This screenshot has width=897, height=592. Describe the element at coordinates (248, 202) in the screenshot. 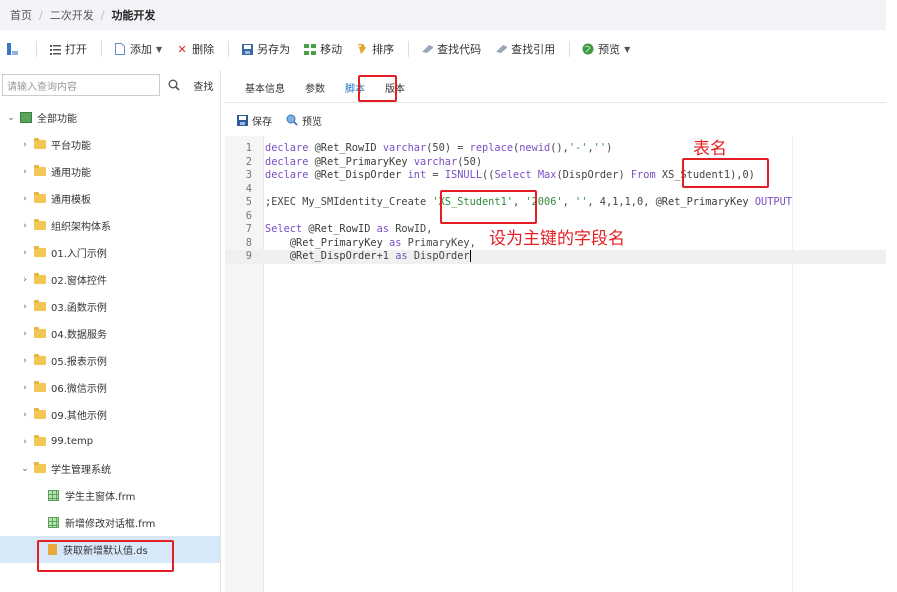

I see `line-number: 5` at that location.